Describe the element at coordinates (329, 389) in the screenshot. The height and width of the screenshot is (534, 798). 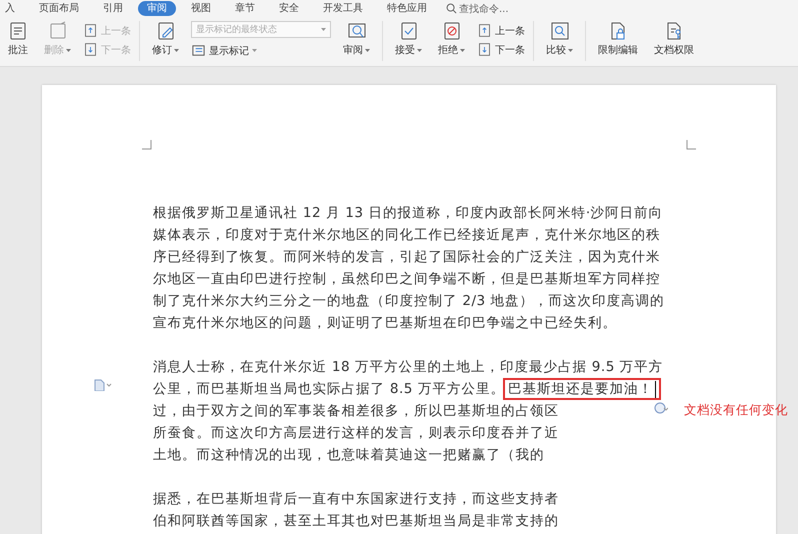
I see `body-text: 公里，而巴基斯坦当局也实际占据了 8.5 万平方公里。` at that location.